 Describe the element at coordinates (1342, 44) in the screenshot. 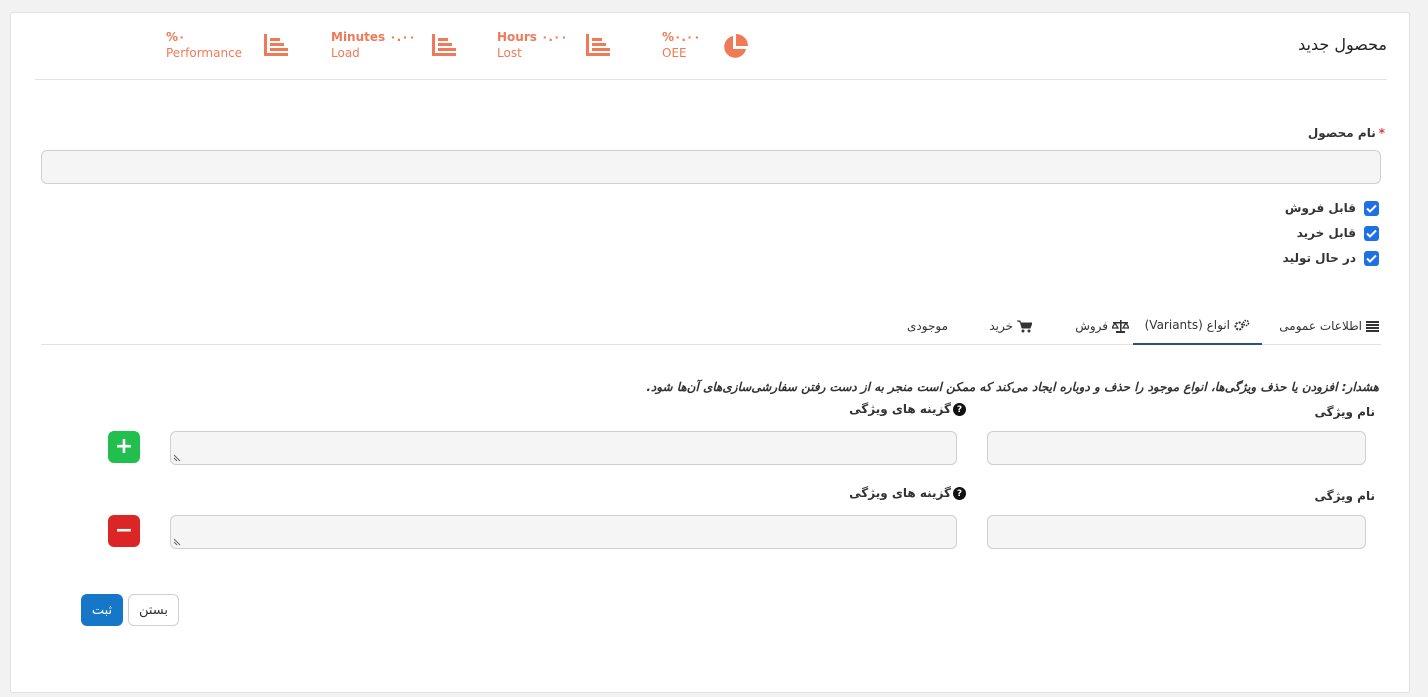

I see `page-title: محصول جدید` at that location.